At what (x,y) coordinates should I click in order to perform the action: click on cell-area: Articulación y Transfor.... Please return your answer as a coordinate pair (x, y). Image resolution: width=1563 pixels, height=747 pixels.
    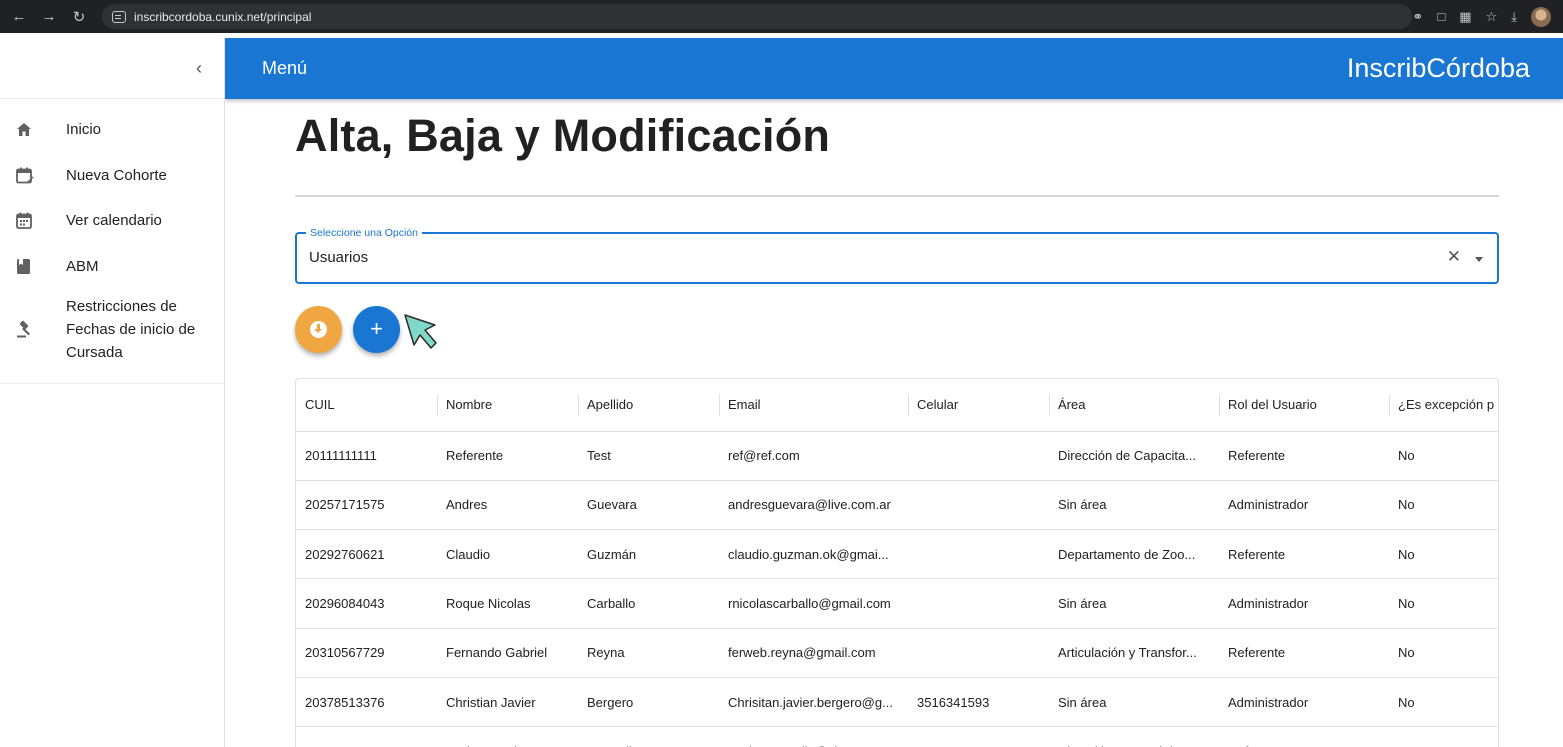
    Looking at the image, I should click on (1134, 653).